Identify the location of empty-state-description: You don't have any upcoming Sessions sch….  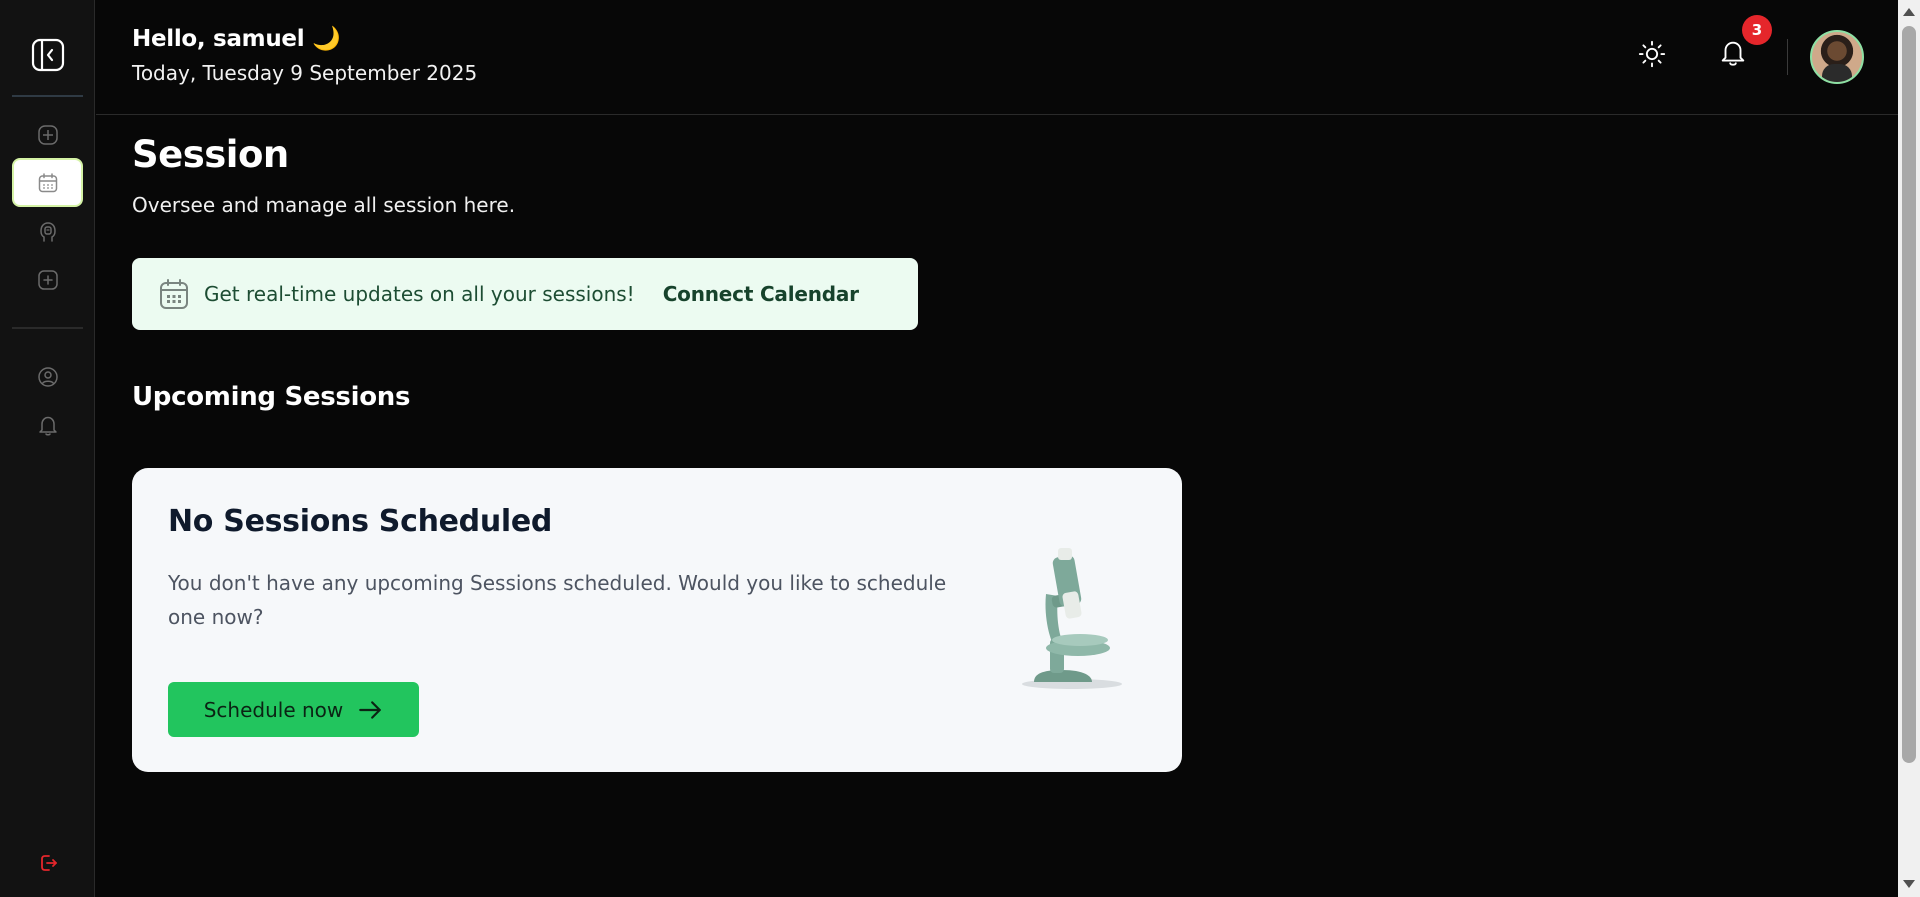
(557, 600).